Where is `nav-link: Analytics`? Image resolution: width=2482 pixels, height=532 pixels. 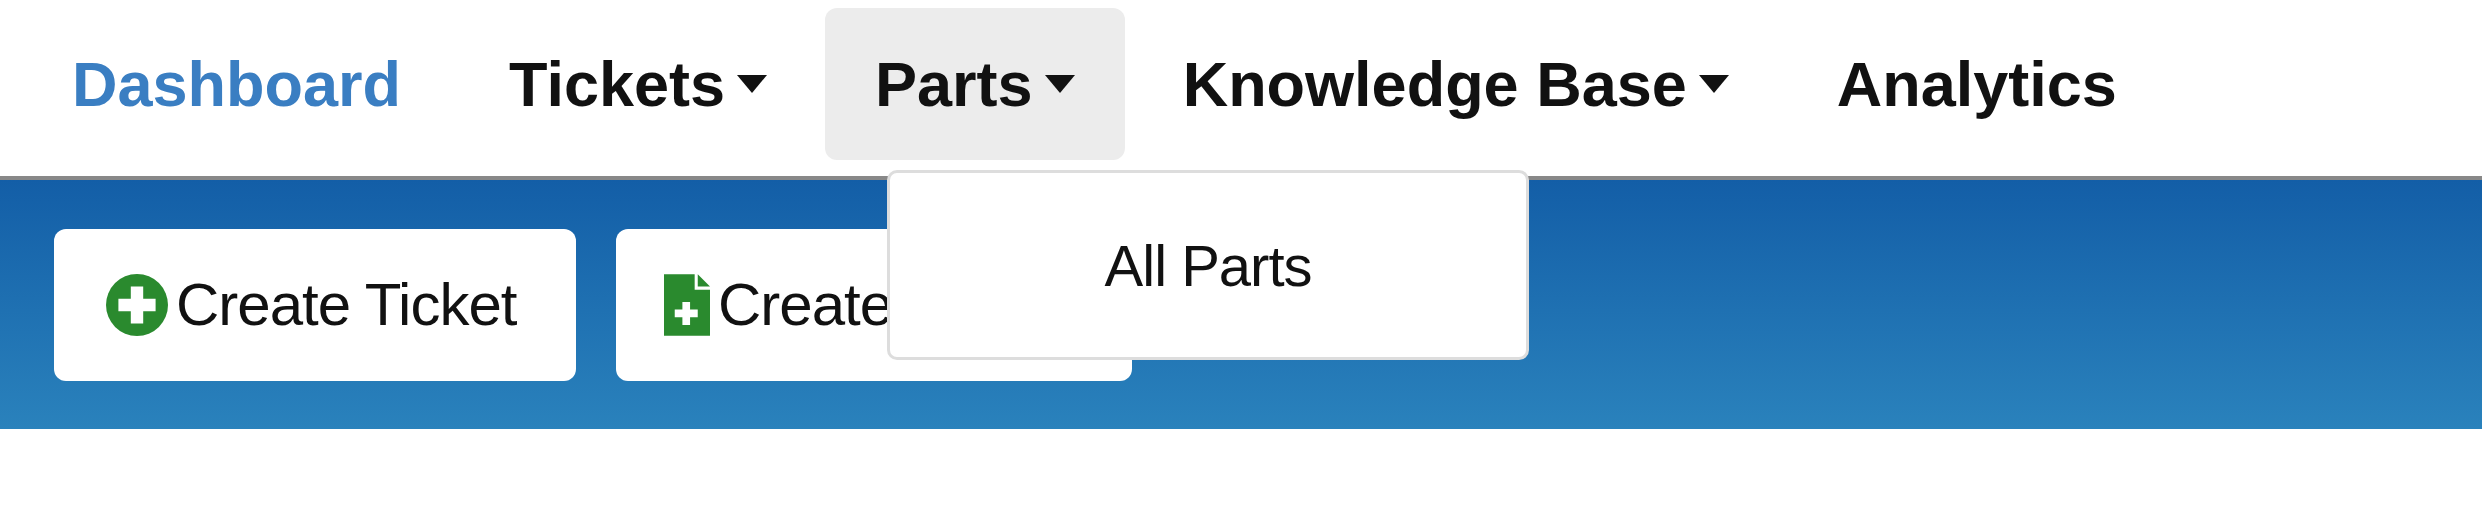
nav-link: Analytics is located at coordinates (1976, 84).